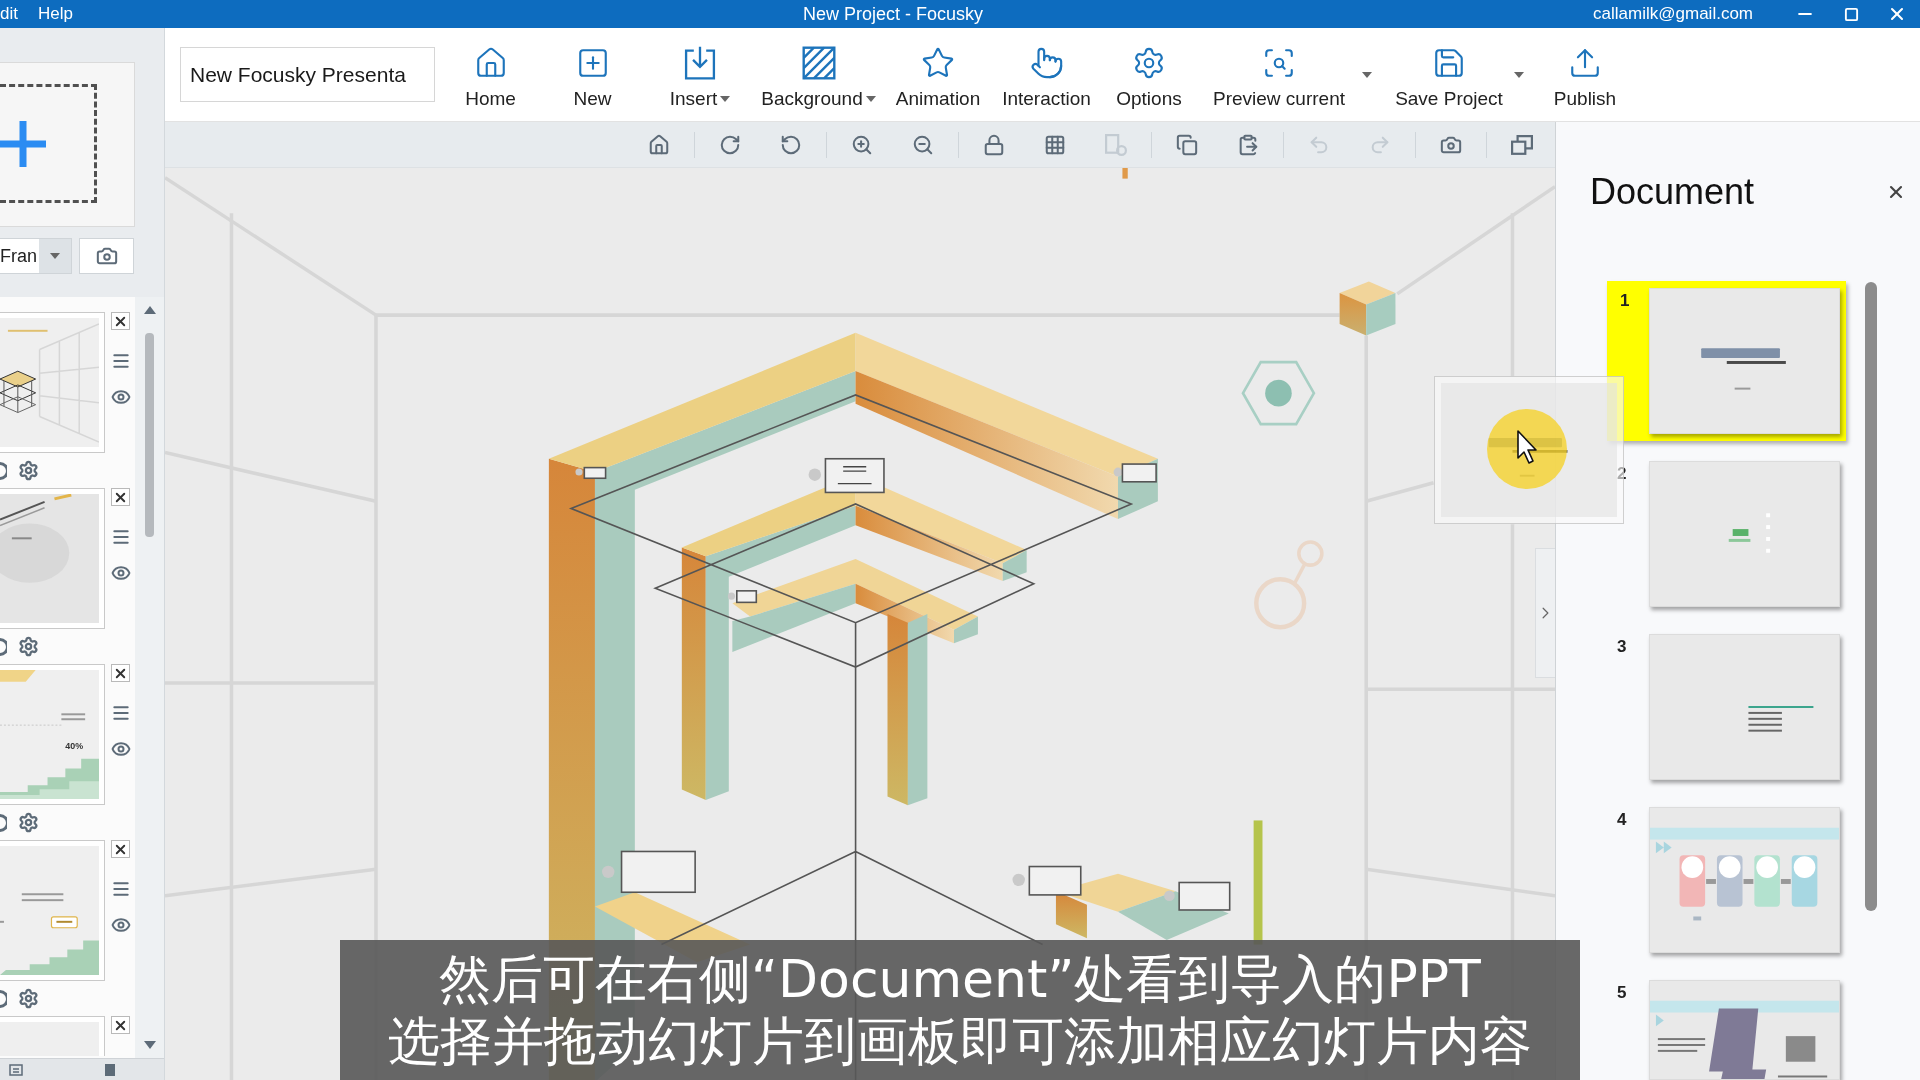  What do you see at coordinates (960, 1041) in the screenshot?
I see `subtitle-line: 选择并拖动幻灯片到画板即可添加相应幻灯片内容` at bounding box center [960, 1041].